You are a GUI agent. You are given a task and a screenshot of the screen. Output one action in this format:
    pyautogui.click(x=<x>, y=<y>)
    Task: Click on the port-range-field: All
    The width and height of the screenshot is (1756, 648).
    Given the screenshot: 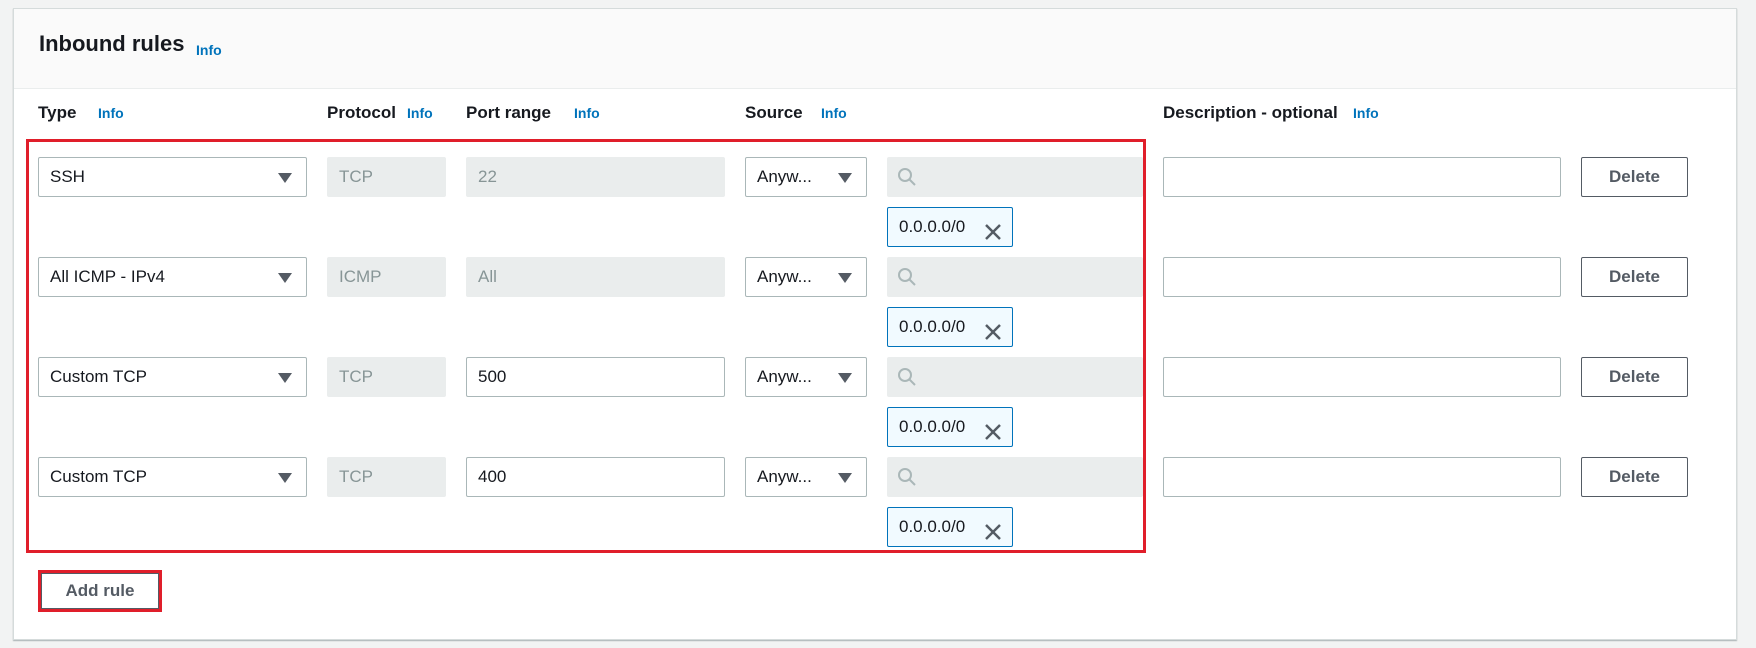 What is the action you would take?
    pyautogui.click(x=595, y=277)
    